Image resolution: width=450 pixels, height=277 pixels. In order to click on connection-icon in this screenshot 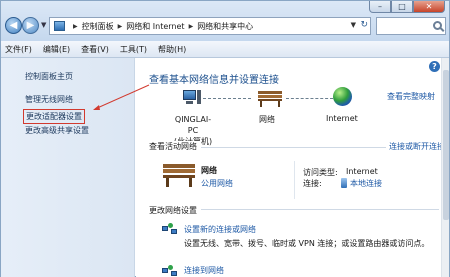, I will do `click(344, 183)`.